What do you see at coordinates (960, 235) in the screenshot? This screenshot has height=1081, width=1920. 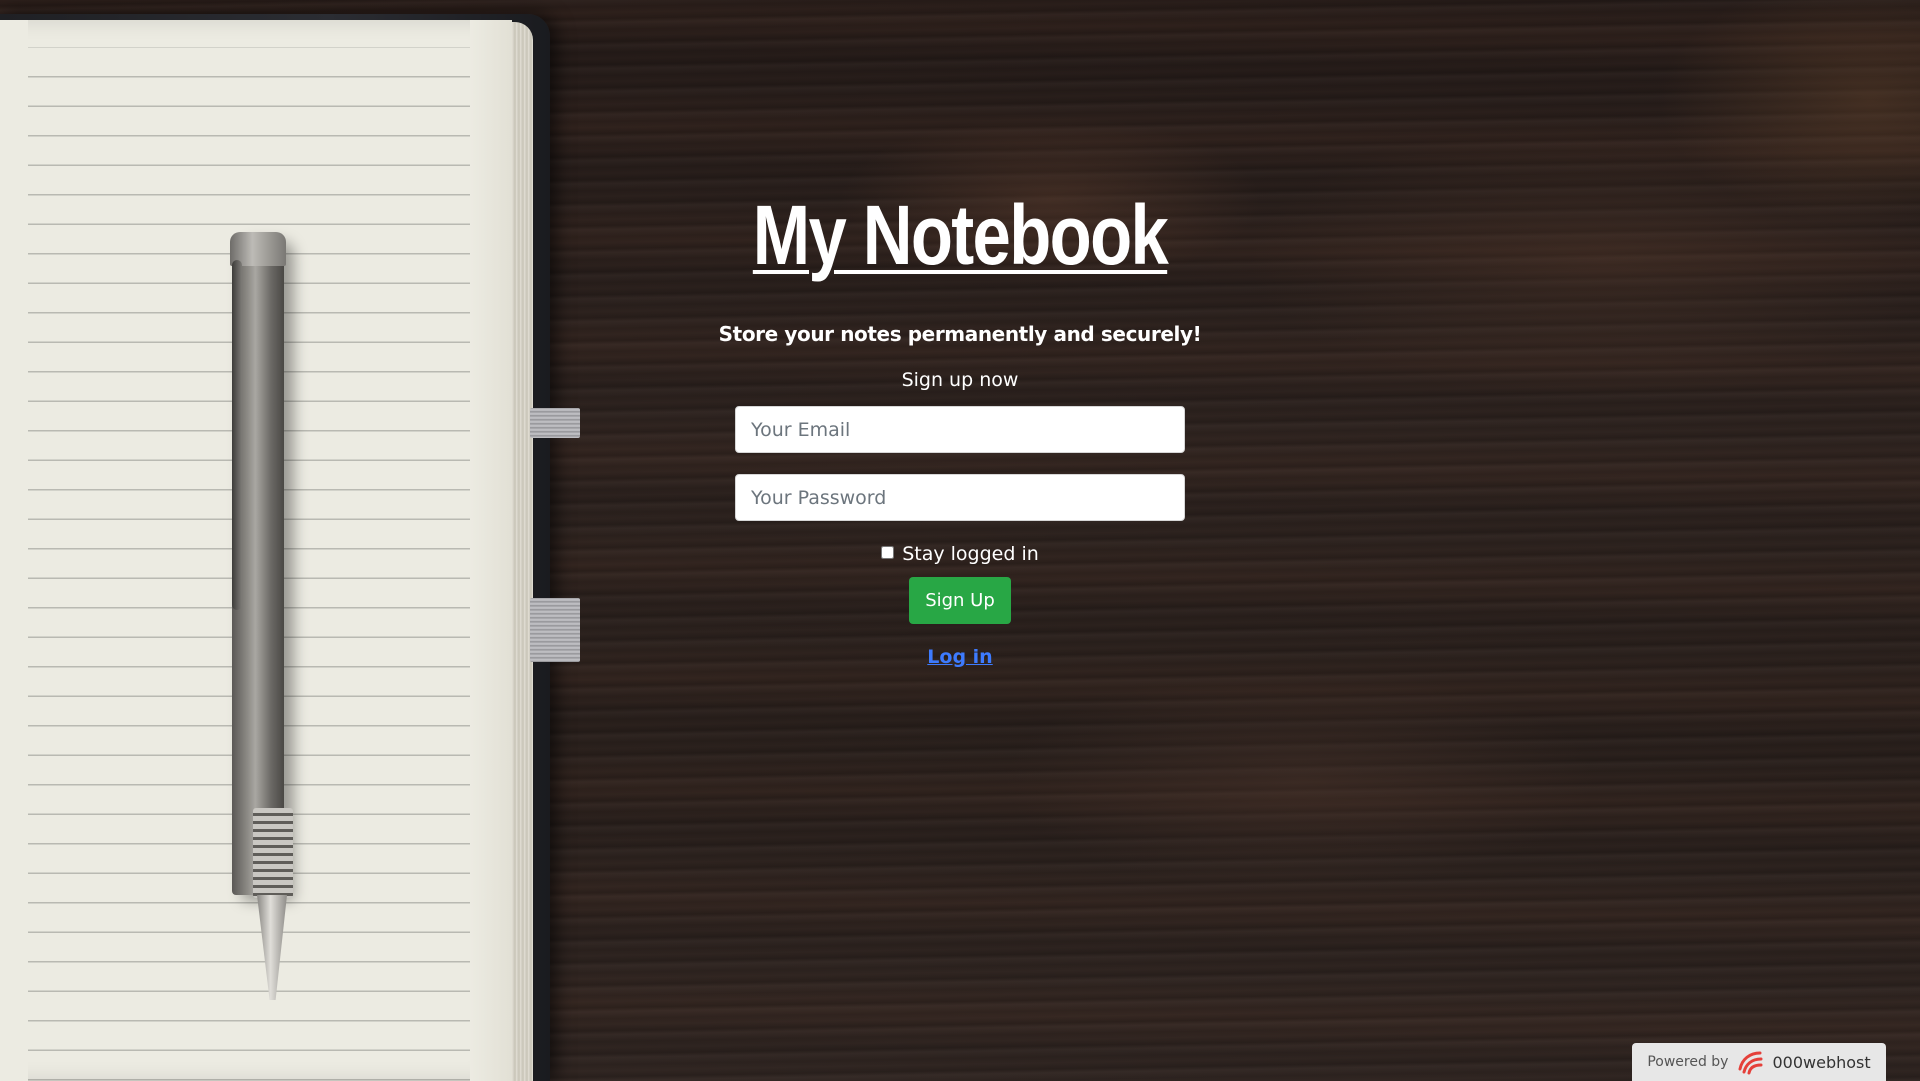 I see `page-title: My Notebook` at bounding box center [960, 235].